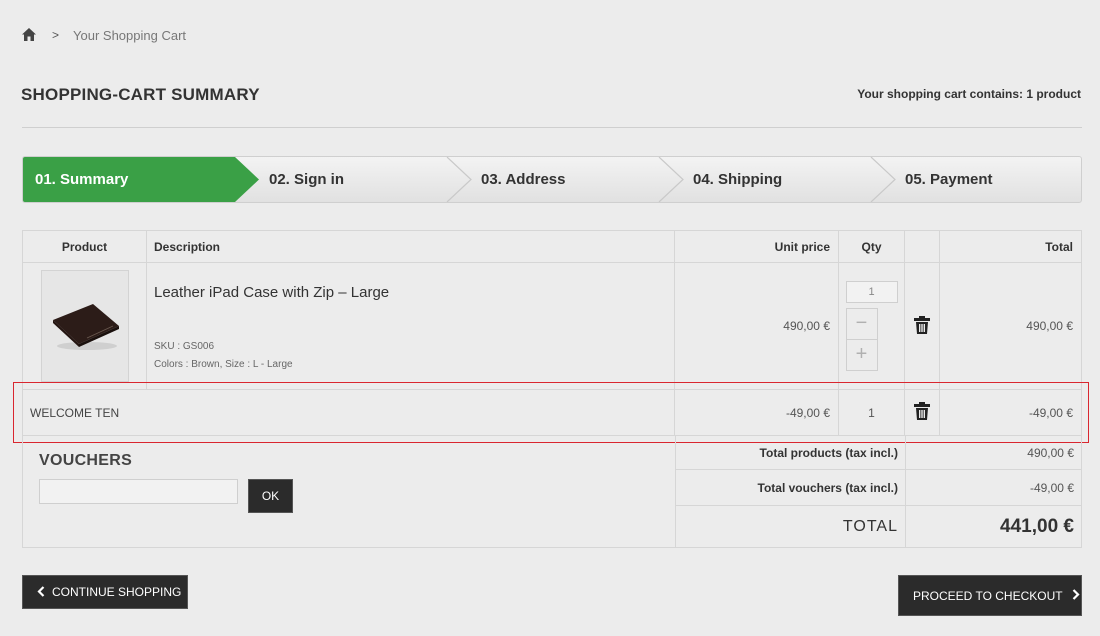 The image size is (1100, 636). What do you see at coordinates (86, 460) in the screenshot?
I see `vouchers-title: VOUCHERS` at bounding box center [86, 460].